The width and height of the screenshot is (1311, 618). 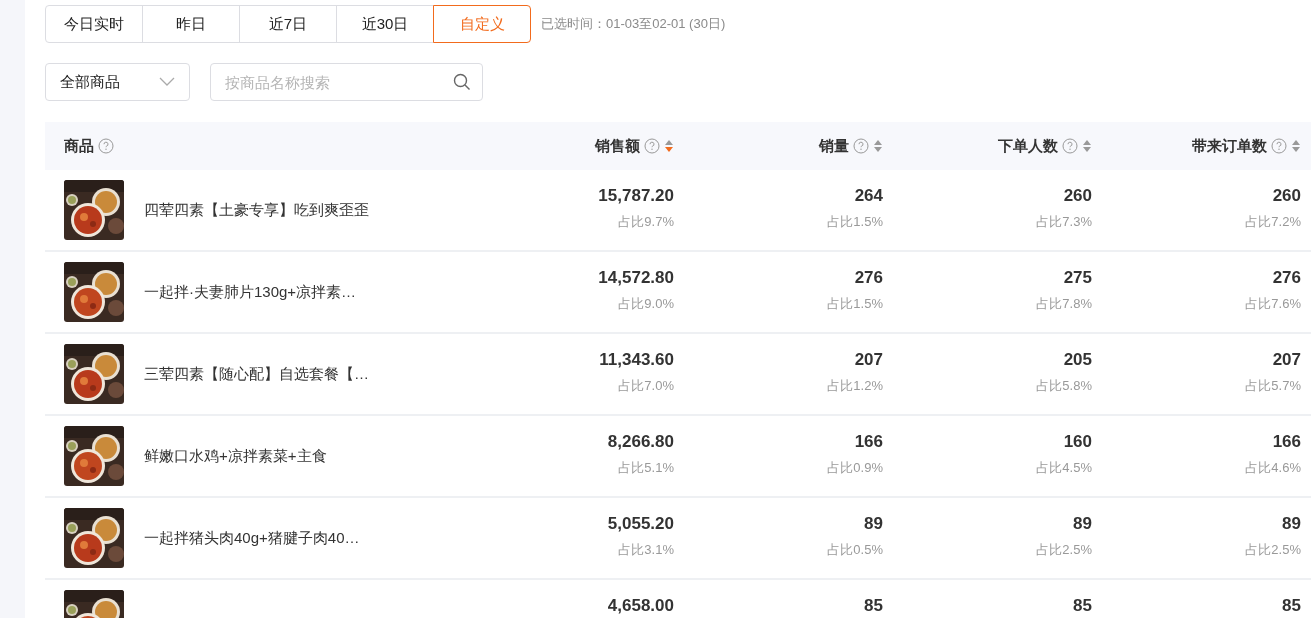 I want to click on metric-value: 8,266.80, so click(x=640, y=442).